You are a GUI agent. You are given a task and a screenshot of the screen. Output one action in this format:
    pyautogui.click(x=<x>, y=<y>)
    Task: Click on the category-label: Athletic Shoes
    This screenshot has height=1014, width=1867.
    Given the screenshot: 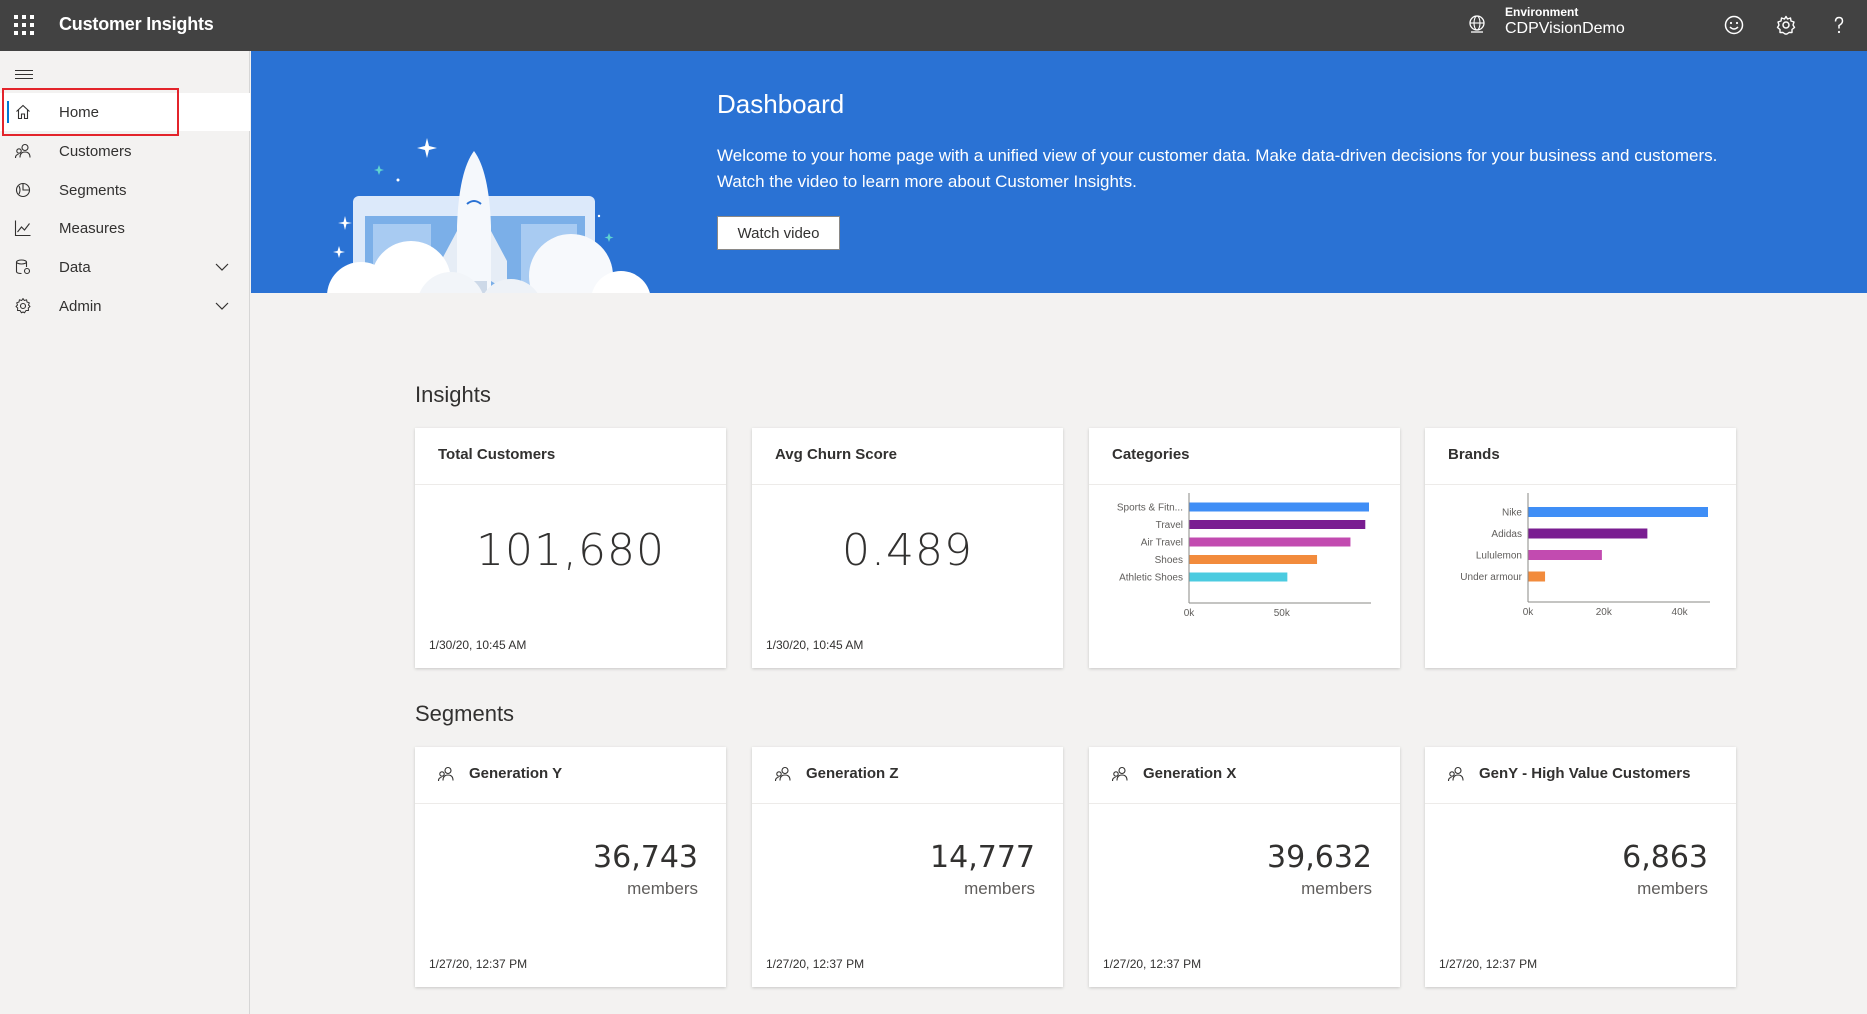 What is the action you would take?
    pyautogui.click(x=1151, y=578)
    